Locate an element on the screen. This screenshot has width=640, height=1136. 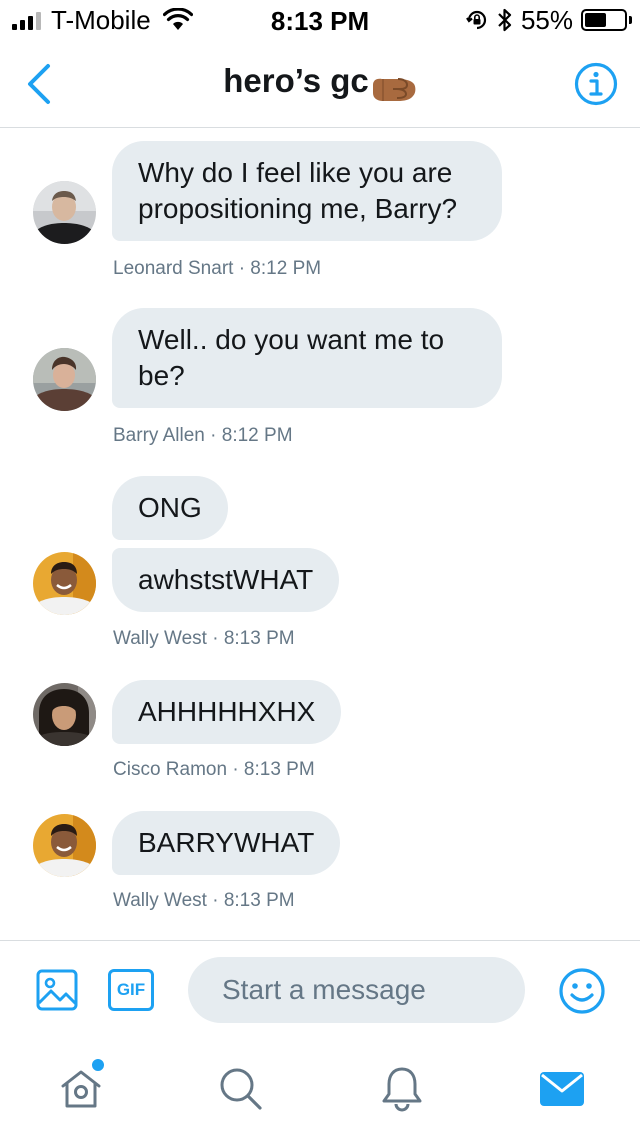
message-composer: GIF is located at coordinates (320, 990).